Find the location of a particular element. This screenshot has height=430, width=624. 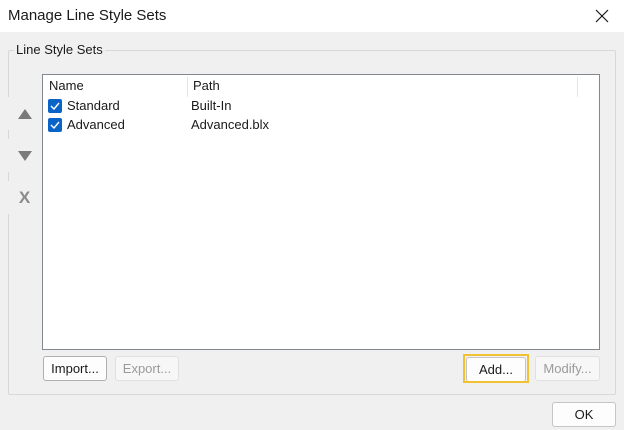

triangle-down-icon is located at coordinates (24, 155).